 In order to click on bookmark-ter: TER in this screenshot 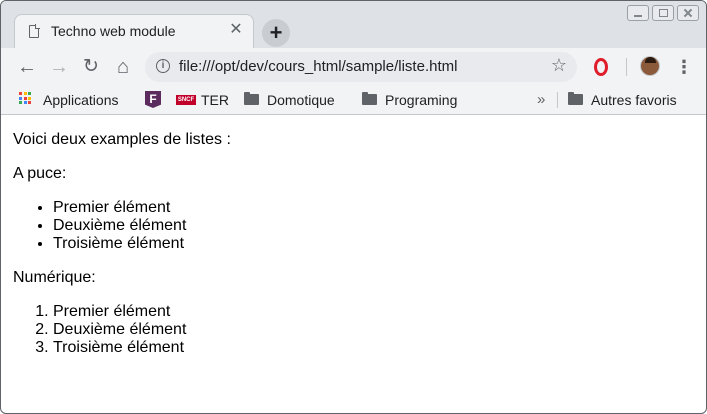, I will do `click(215, 100)`.